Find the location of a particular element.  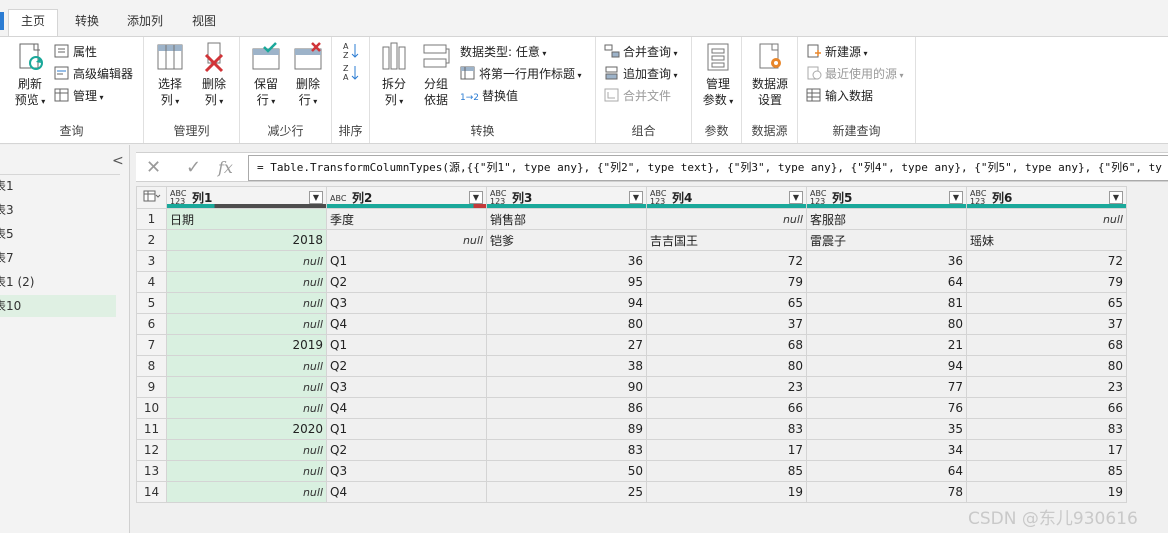

table-cell: 17 is located at coordinates (726, 450).